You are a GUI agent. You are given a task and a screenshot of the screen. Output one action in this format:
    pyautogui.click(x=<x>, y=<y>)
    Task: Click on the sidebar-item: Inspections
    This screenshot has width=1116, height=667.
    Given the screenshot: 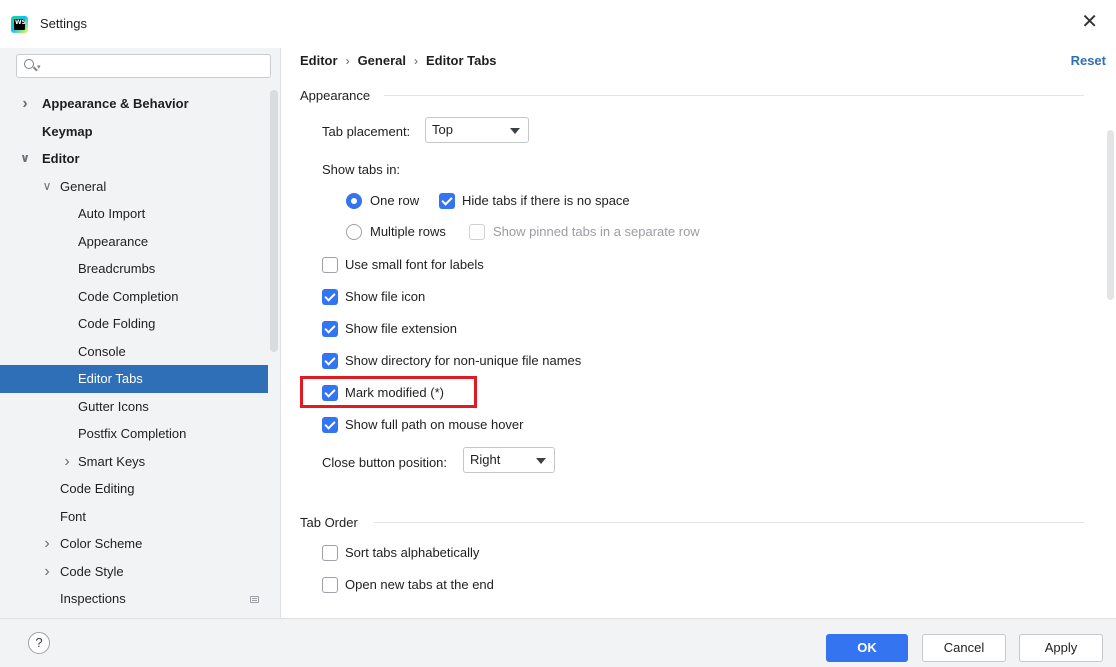 What is the action you would take?
    pyautogui.click(x=134, y=599)
    